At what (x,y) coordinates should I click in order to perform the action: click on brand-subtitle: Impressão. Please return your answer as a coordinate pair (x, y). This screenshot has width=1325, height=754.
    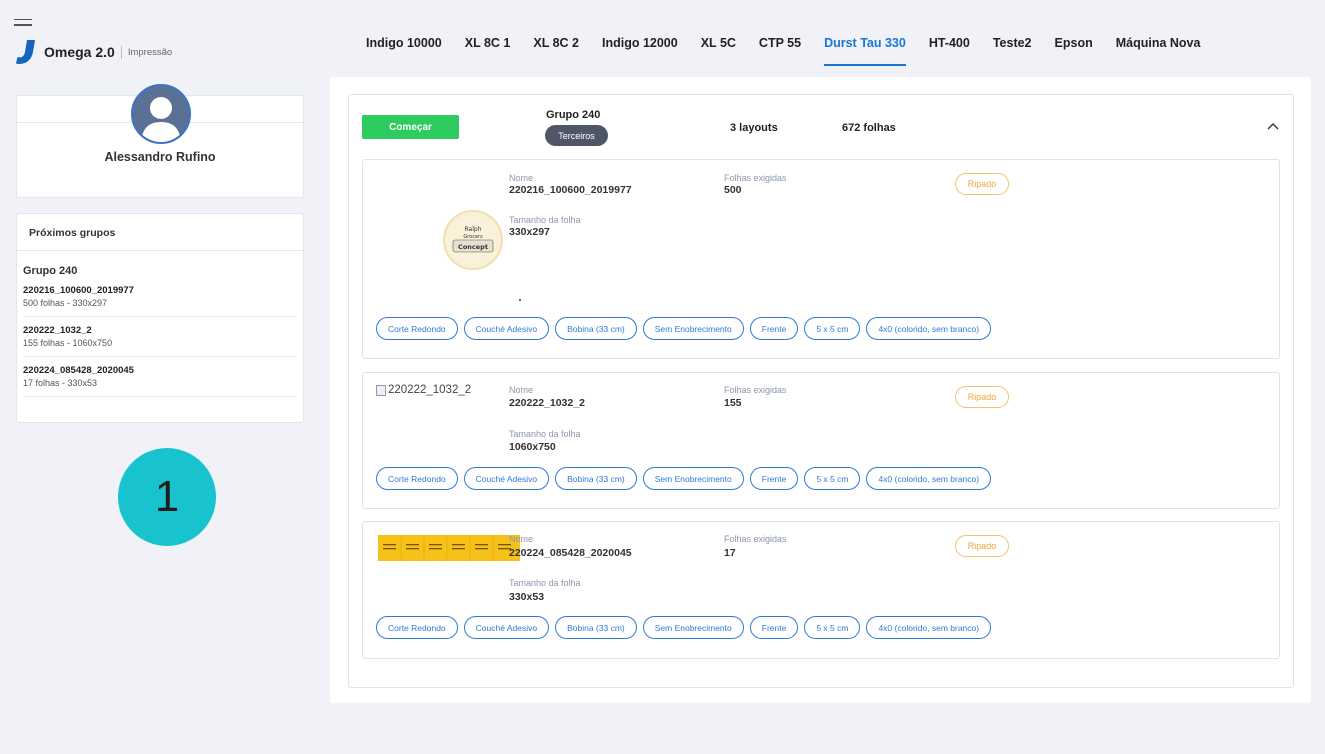
    Looking at the image, I should click on (150, 52).